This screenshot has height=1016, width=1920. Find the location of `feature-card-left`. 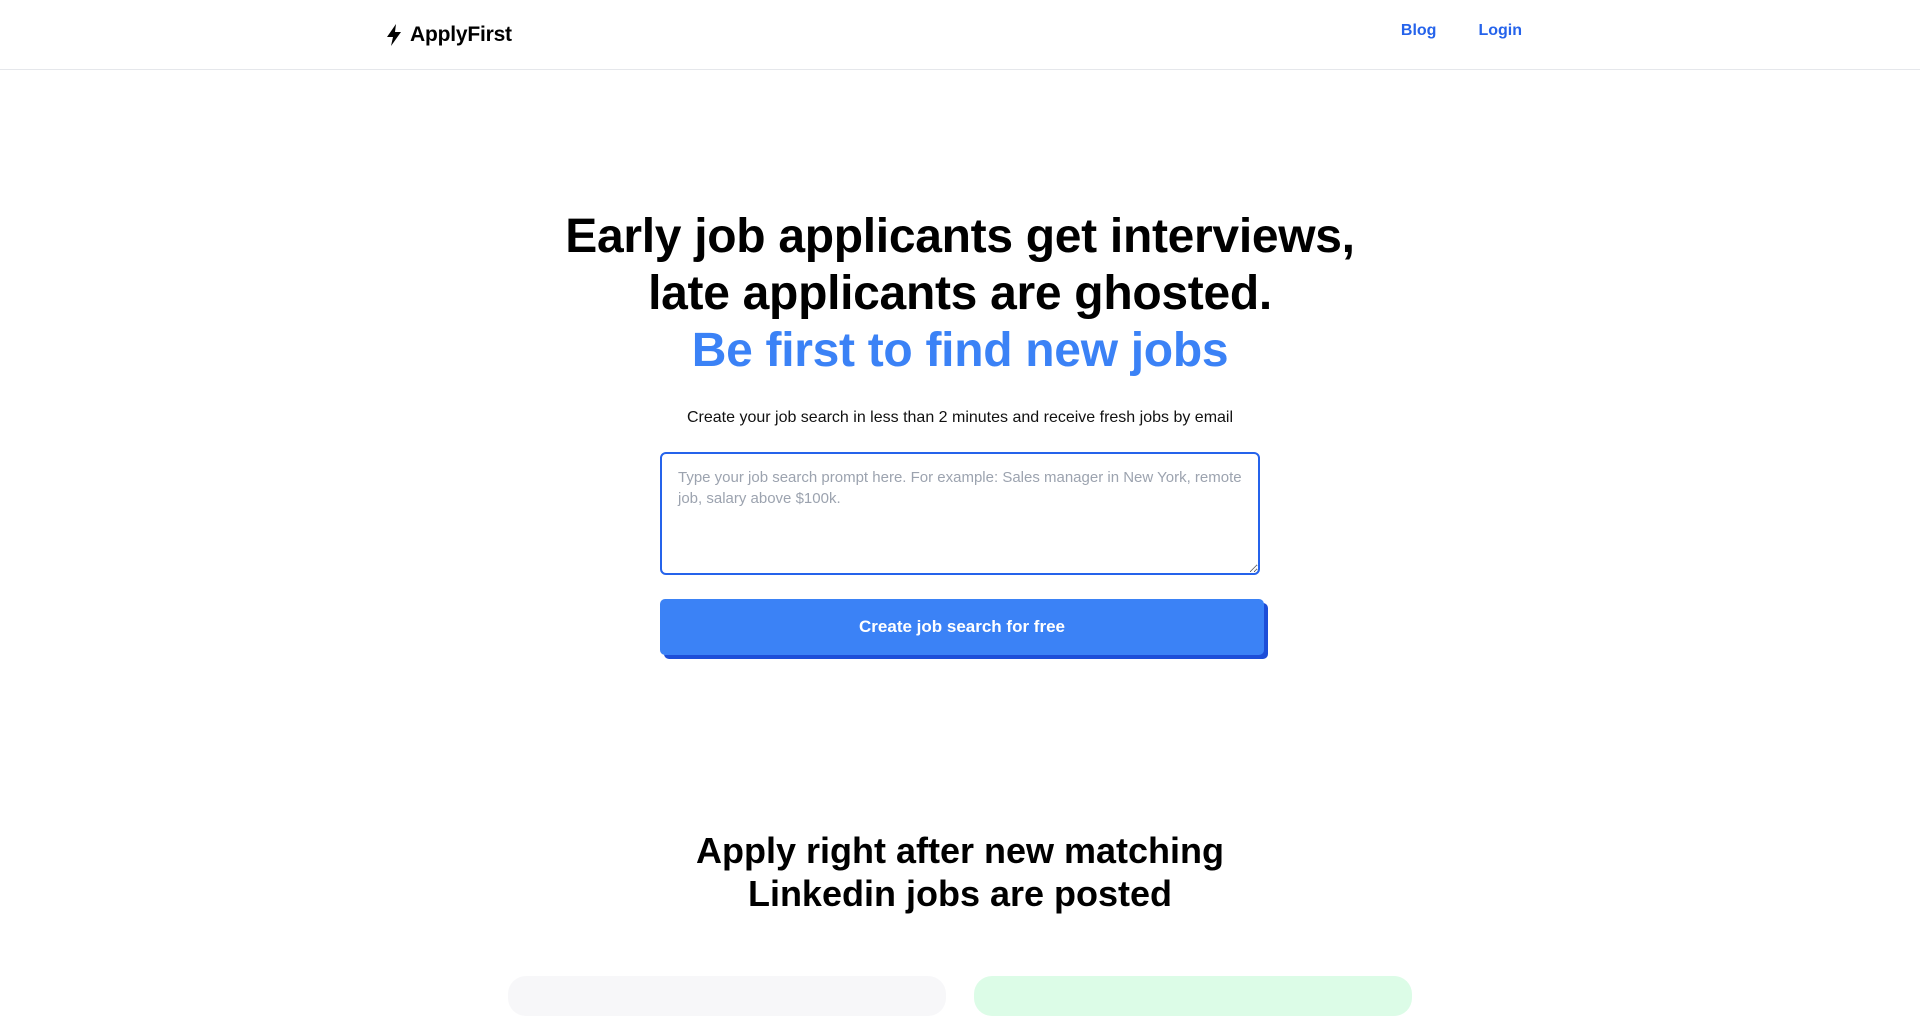

feature-card-left is located at coordinates (727, 996).